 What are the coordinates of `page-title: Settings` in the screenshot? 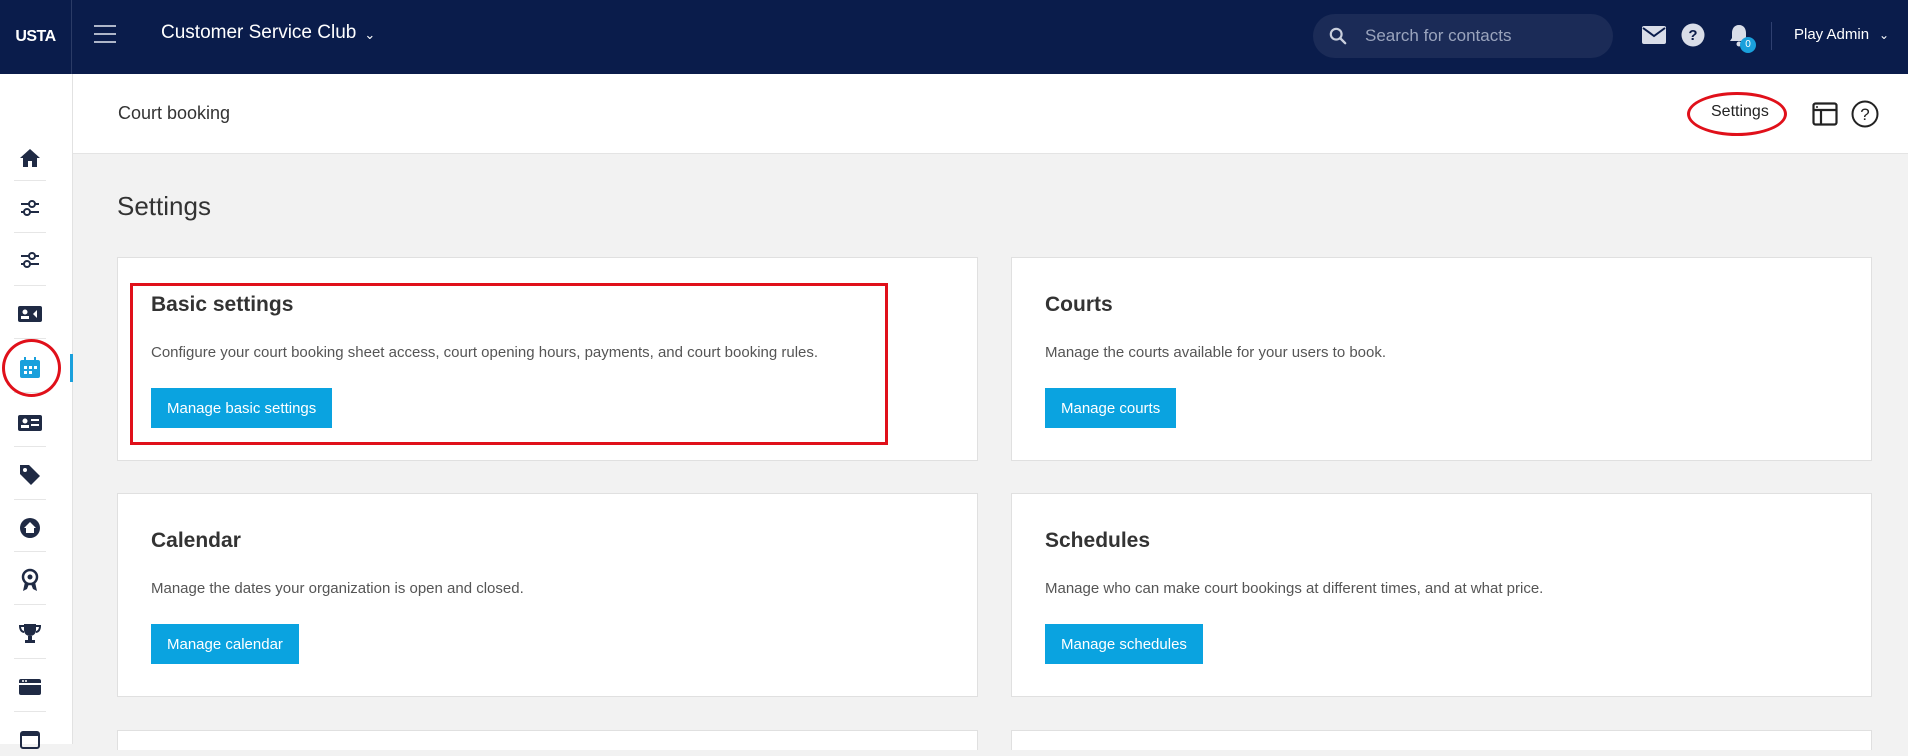 It's located at (164, 206).